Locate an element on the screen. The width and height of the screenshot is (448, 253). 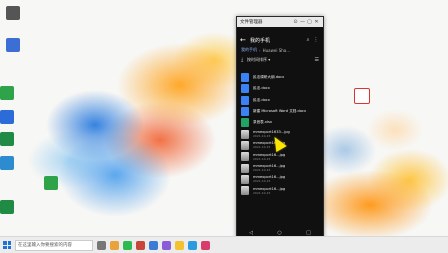
pin-icon: ⊙ is located at coordinates (295, 22).